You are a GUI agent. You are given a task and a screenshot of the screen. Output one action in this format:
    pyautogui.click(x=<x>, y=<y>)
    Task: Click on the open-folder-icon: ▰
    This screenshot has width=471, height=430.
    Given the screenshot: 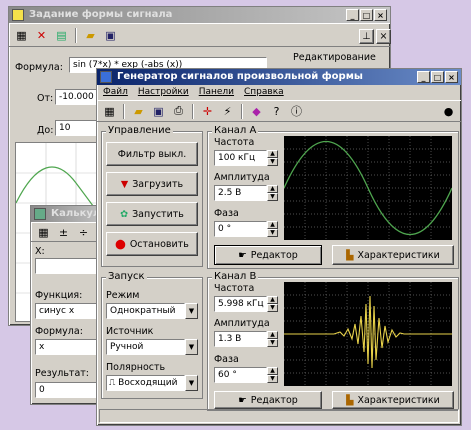 What is the action you would take?
    pyautogui.click(x=90, y=35)
    